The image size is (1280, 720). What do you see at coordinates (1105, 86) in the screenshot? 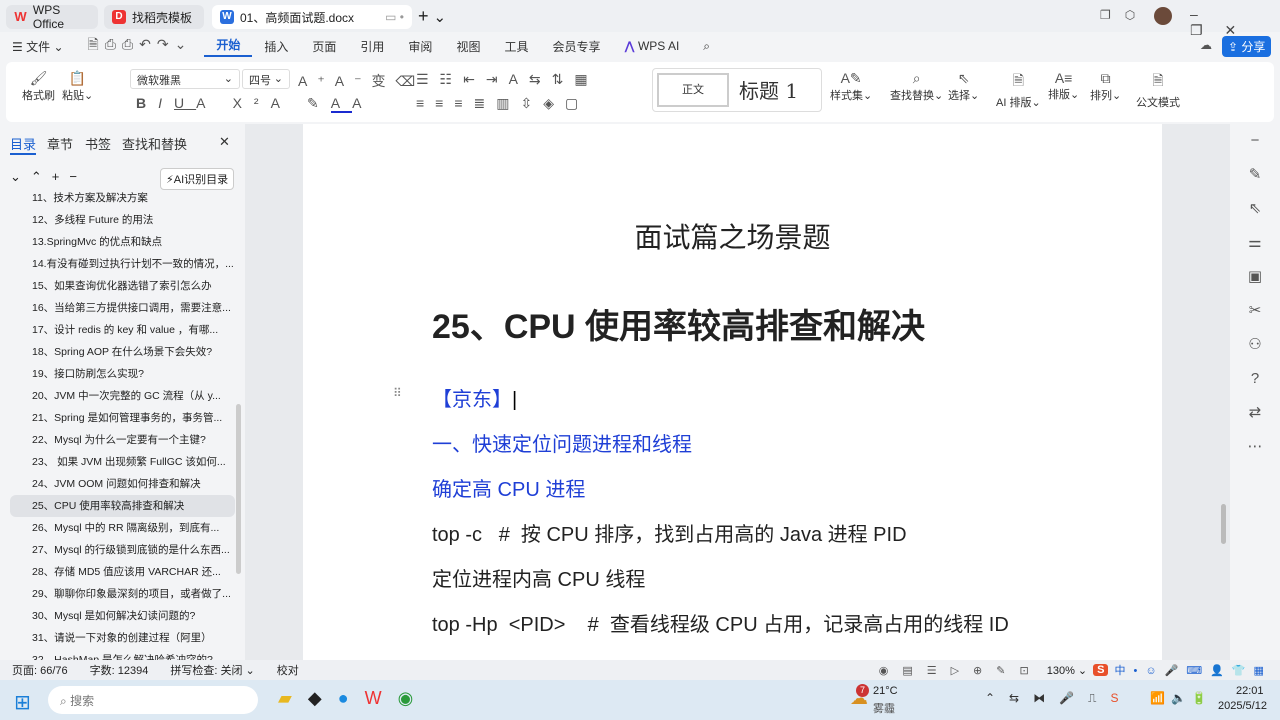
I see `arrange-button: ⧉ 排列⌄` at bounding box center [1105, 86].